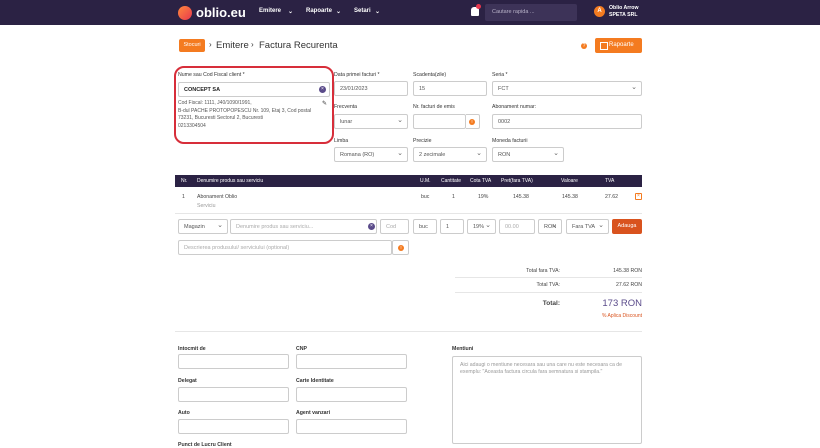 The width and height of the screenshot is (820, 448). I want to click on row-name: Abonament Oblio, so click(217, 197).